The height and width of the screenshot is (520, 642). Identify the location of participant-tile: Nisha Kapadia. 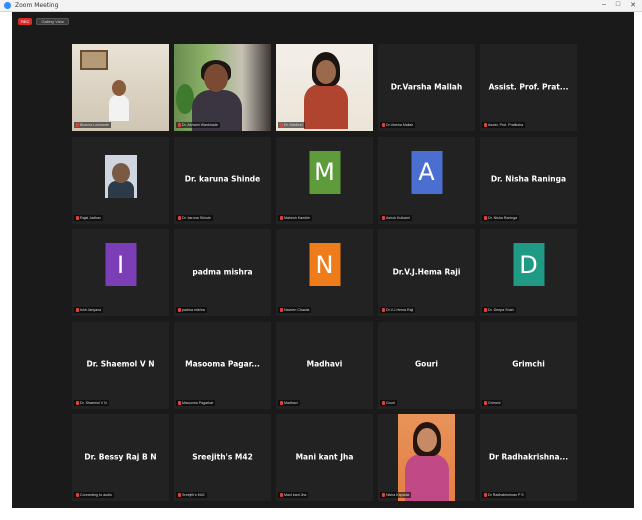
(426, 457).